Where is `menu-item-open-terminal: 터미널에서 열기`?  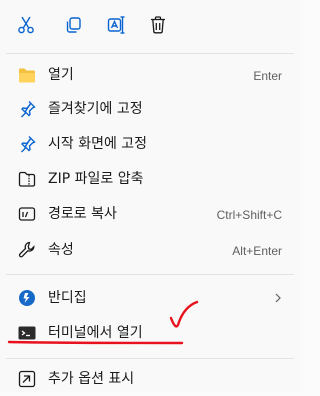
menu-item-open-terminal: 터미널에서 열기 is located at coordinates (150, 333).